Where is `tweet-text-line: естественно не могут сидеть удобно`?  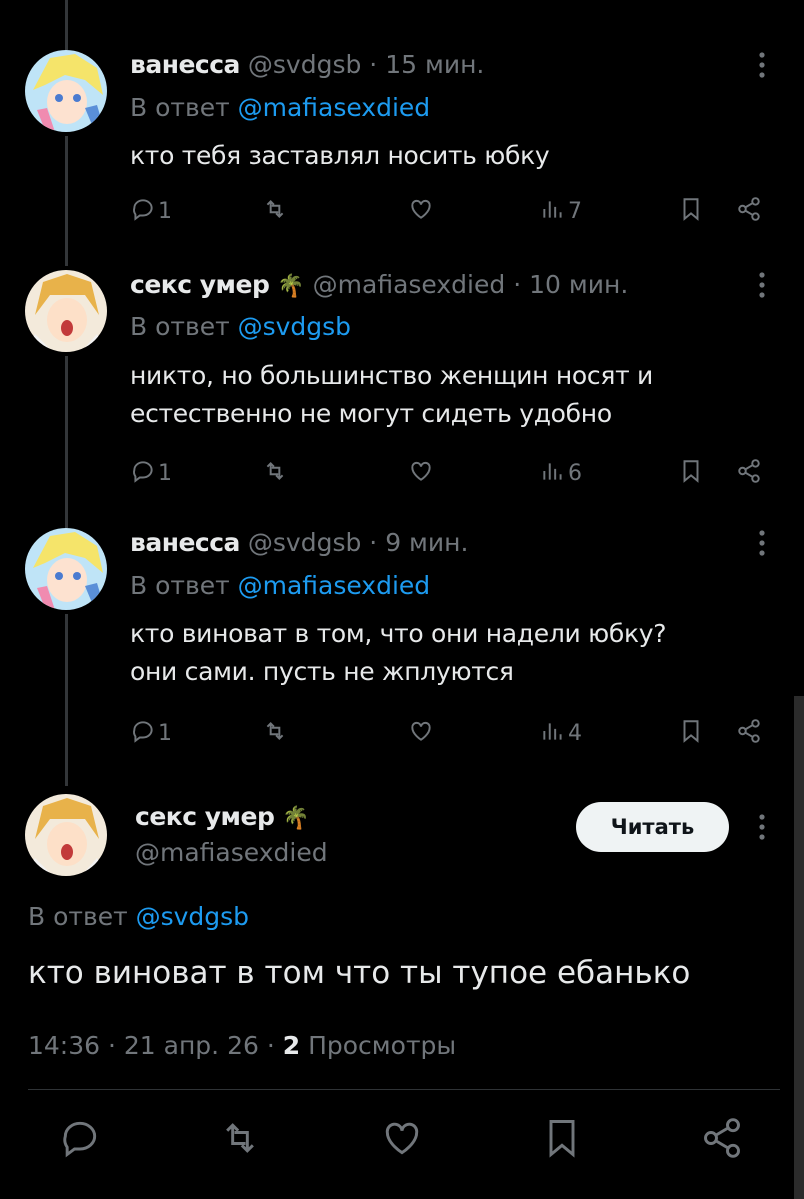 tweet-text-line: естественно не могут сидеть удобно is located at coordinates (371, 413).